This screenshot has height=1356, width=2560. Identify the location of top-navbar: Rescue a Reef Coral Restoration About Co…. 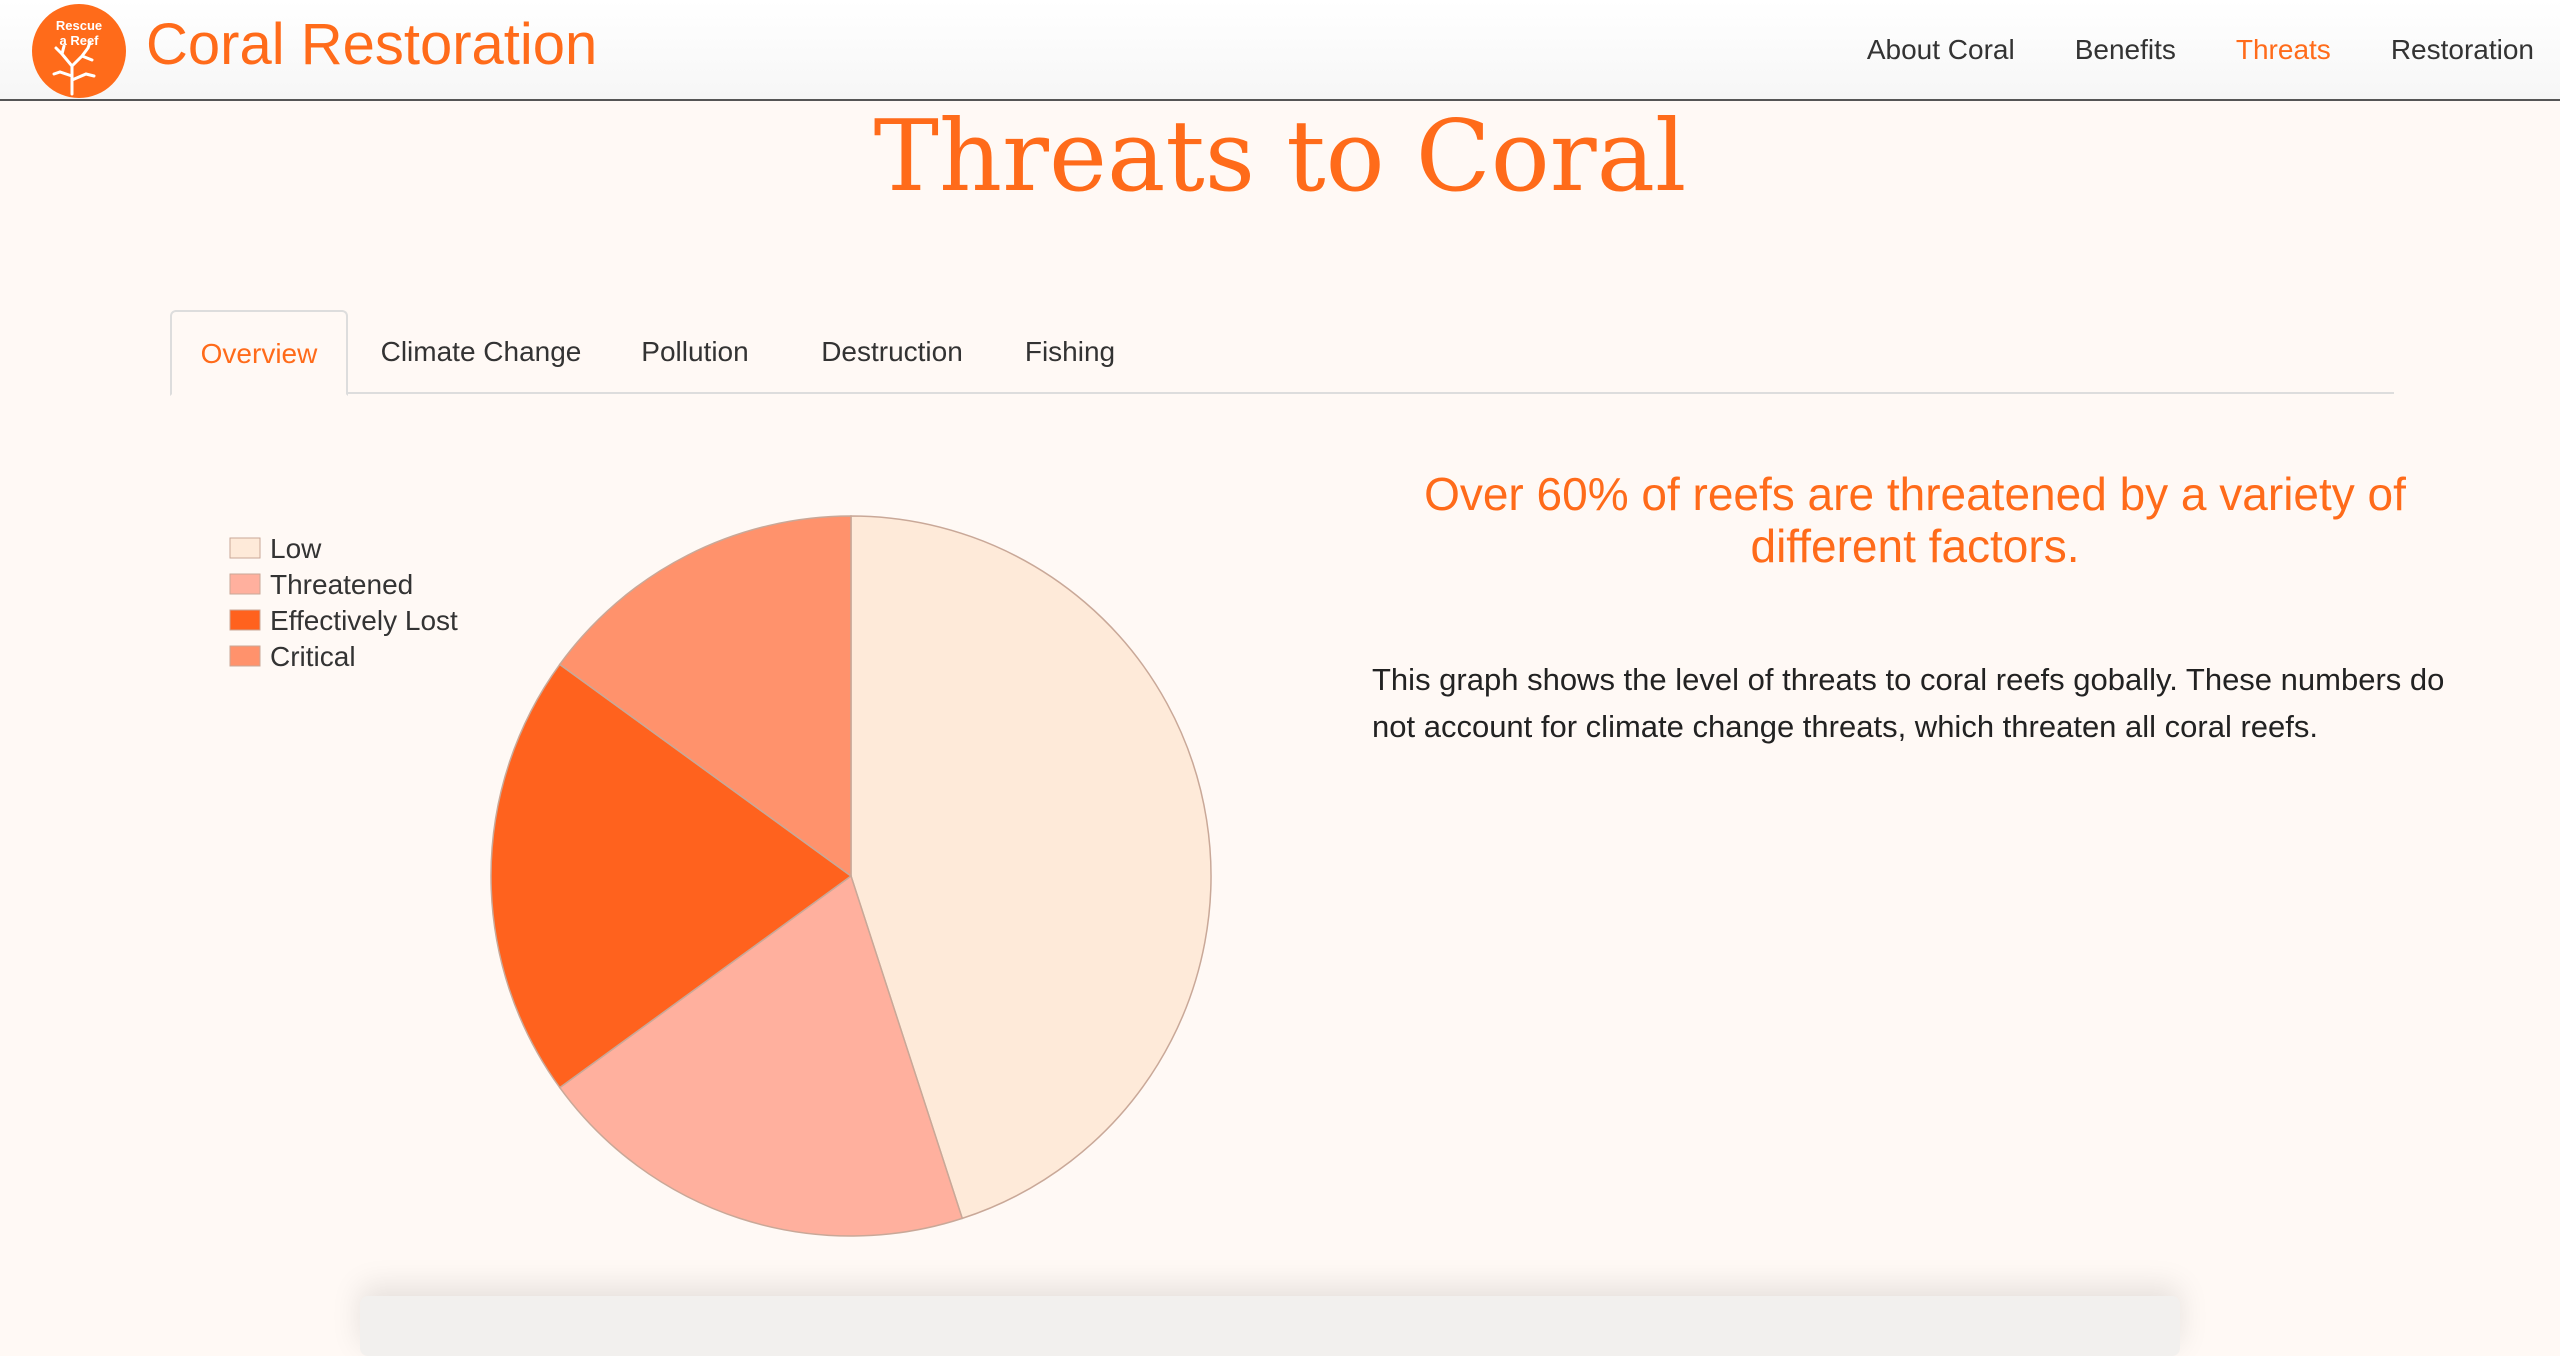
(1280, 50).